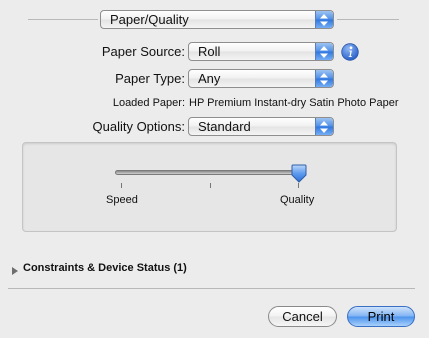  What do you see at coordinates (139, 126) in the screenshot?
I see `quality-options-label: Quality Options:` at bounding box center [139, 126].